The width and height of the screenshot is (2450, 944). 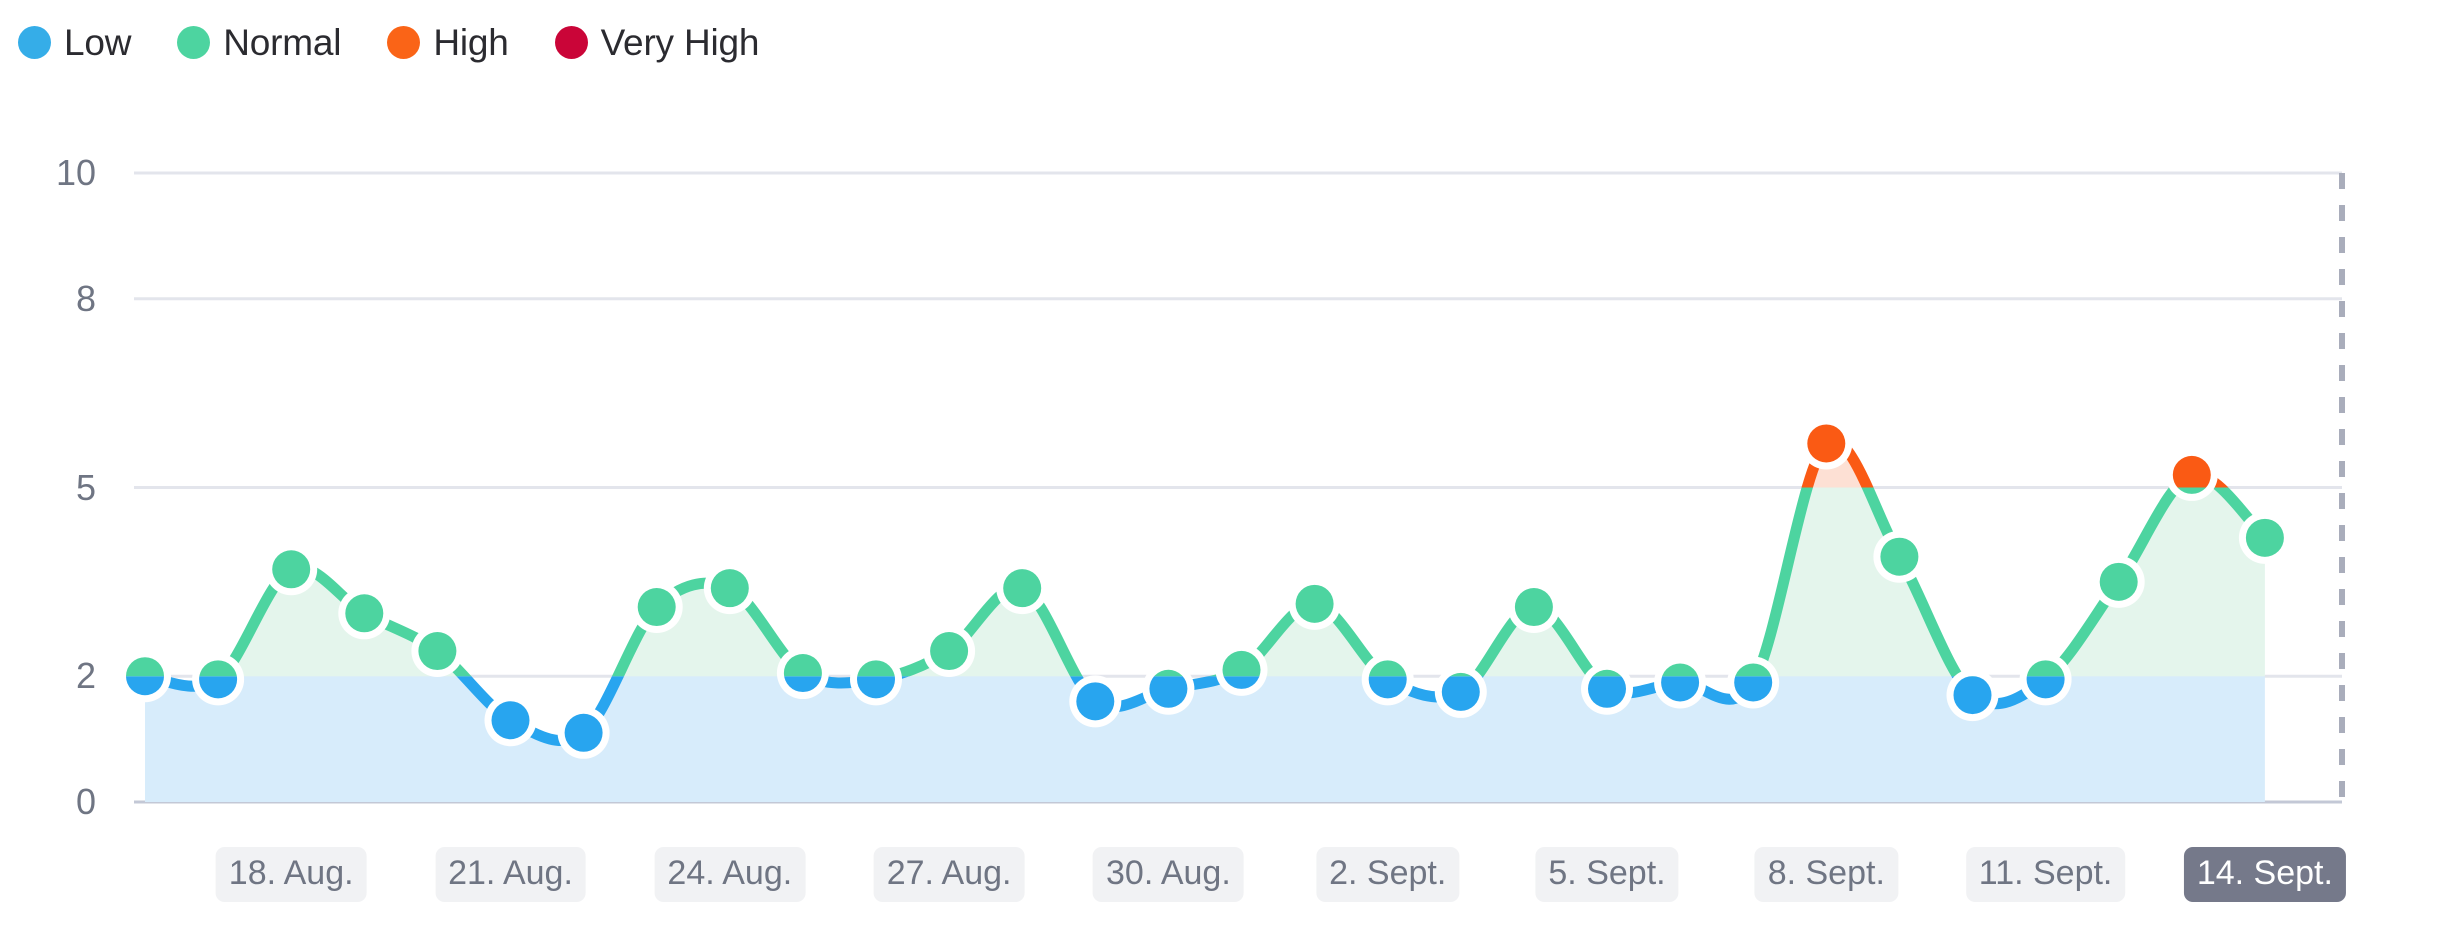 What do you see at coordinates (85, 801) in the screenshot?
I see `y-axis-tick-label: 0` at bounding box center [85, 801].